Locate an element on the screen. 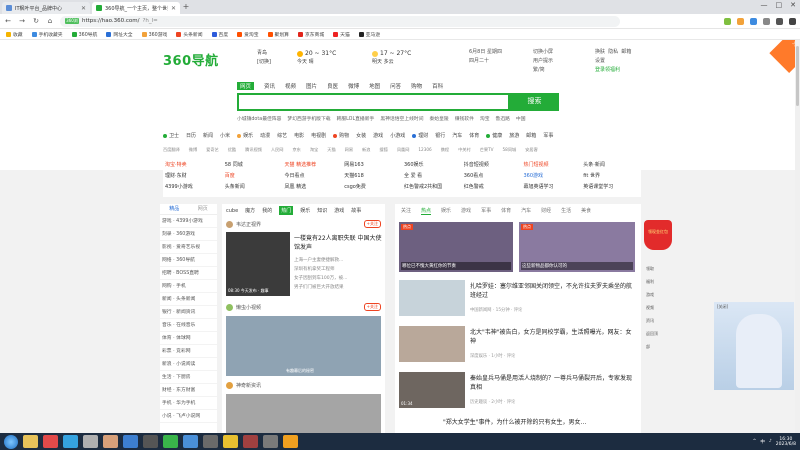  translate-icon is located at coordinates (753, 21).